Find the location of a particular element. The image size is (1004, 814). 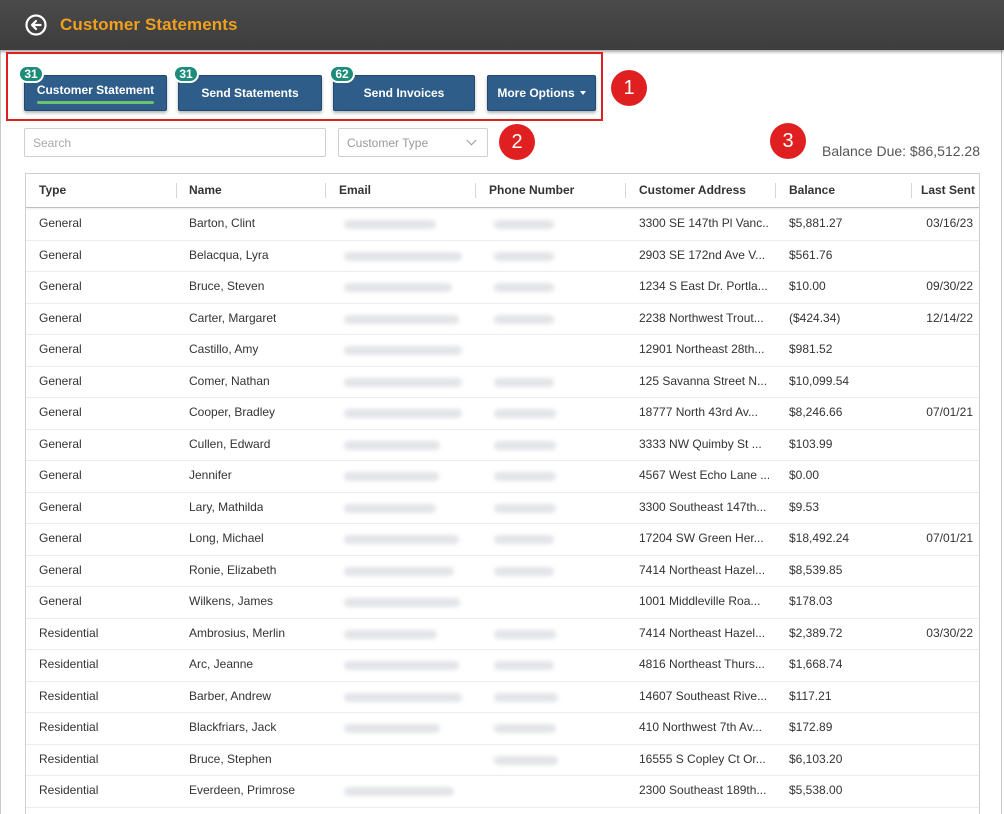

cell-name: Bruce, Steven is located at coordinates (227, 286).